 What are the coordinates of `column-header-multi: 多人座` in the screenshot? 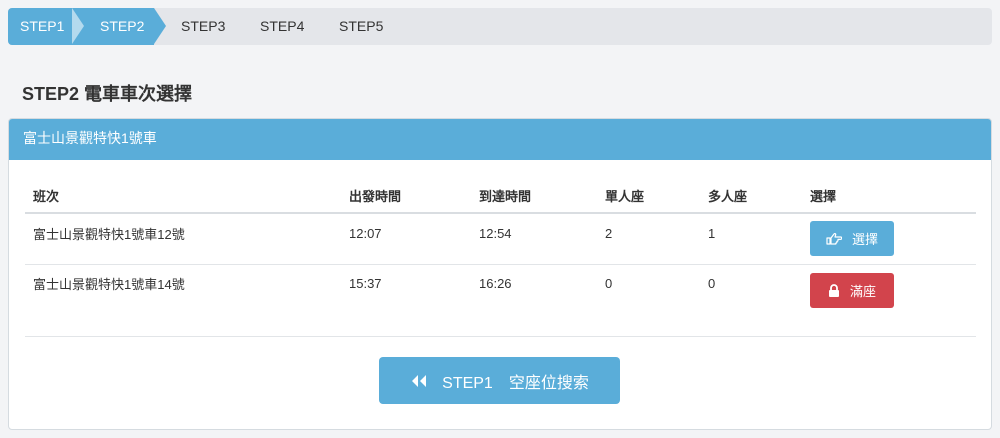 It's located at (728, 196).